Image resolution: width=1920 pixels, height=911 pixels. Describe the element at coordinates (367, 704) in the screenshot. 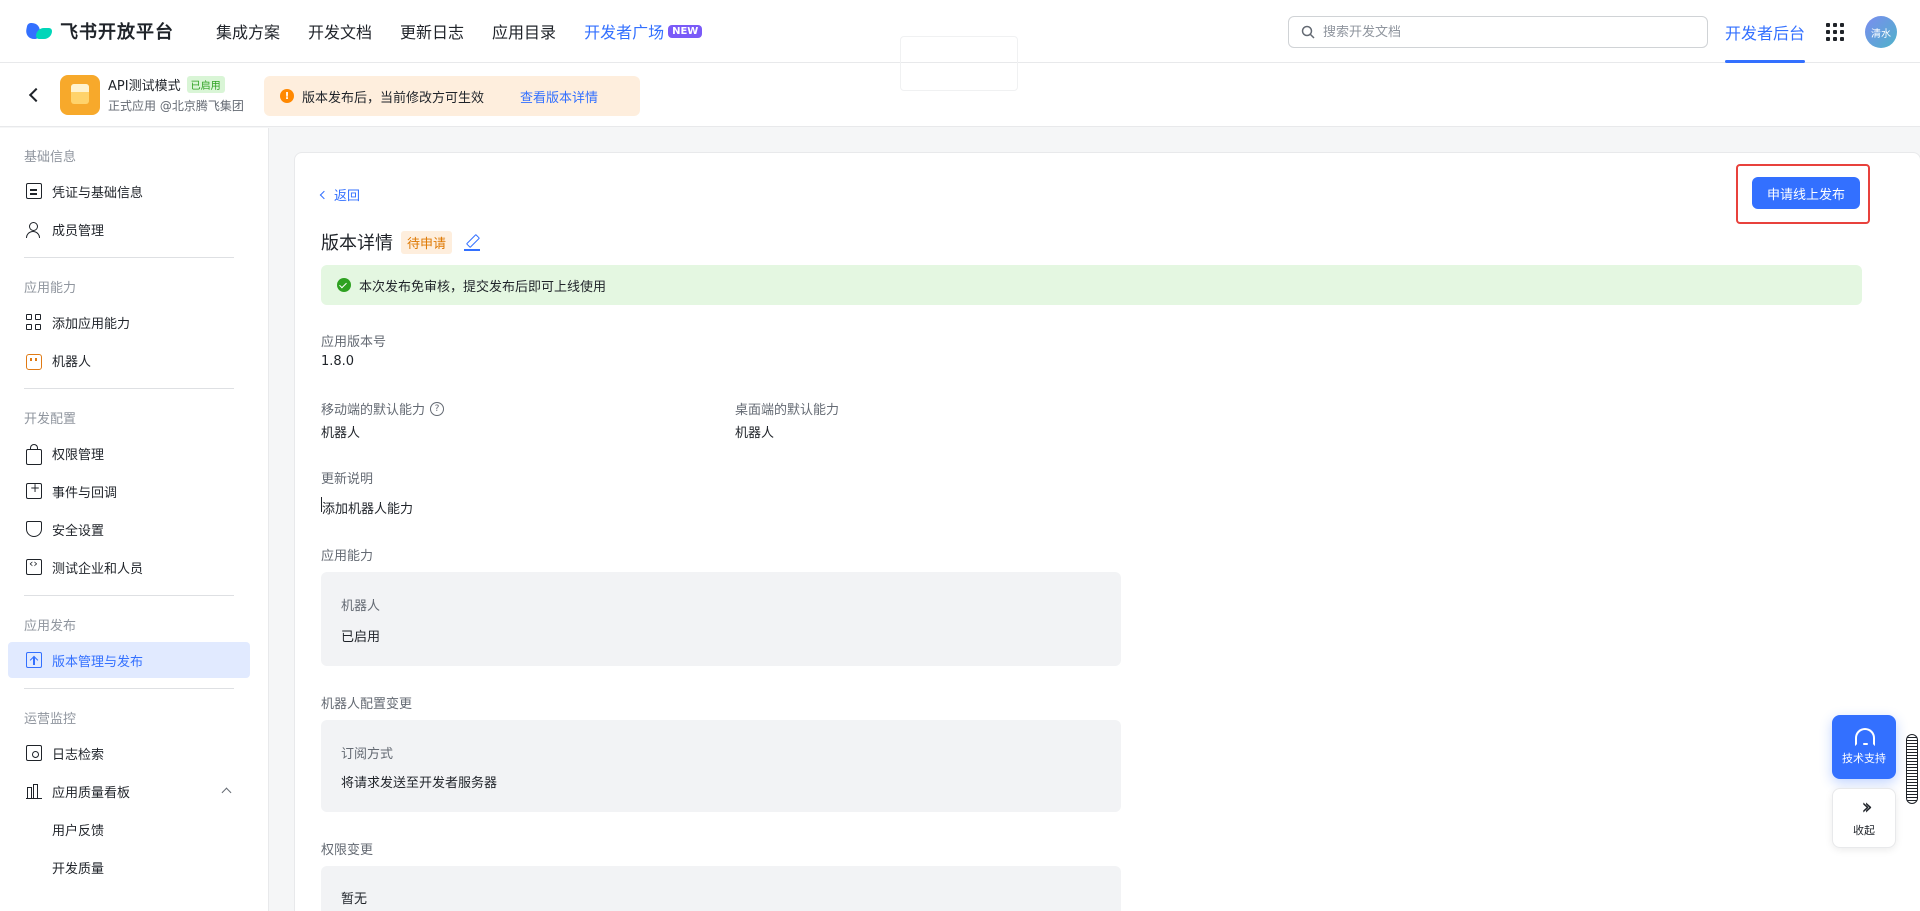

I see `bot-config-label: 机器人配置变更` at that location.